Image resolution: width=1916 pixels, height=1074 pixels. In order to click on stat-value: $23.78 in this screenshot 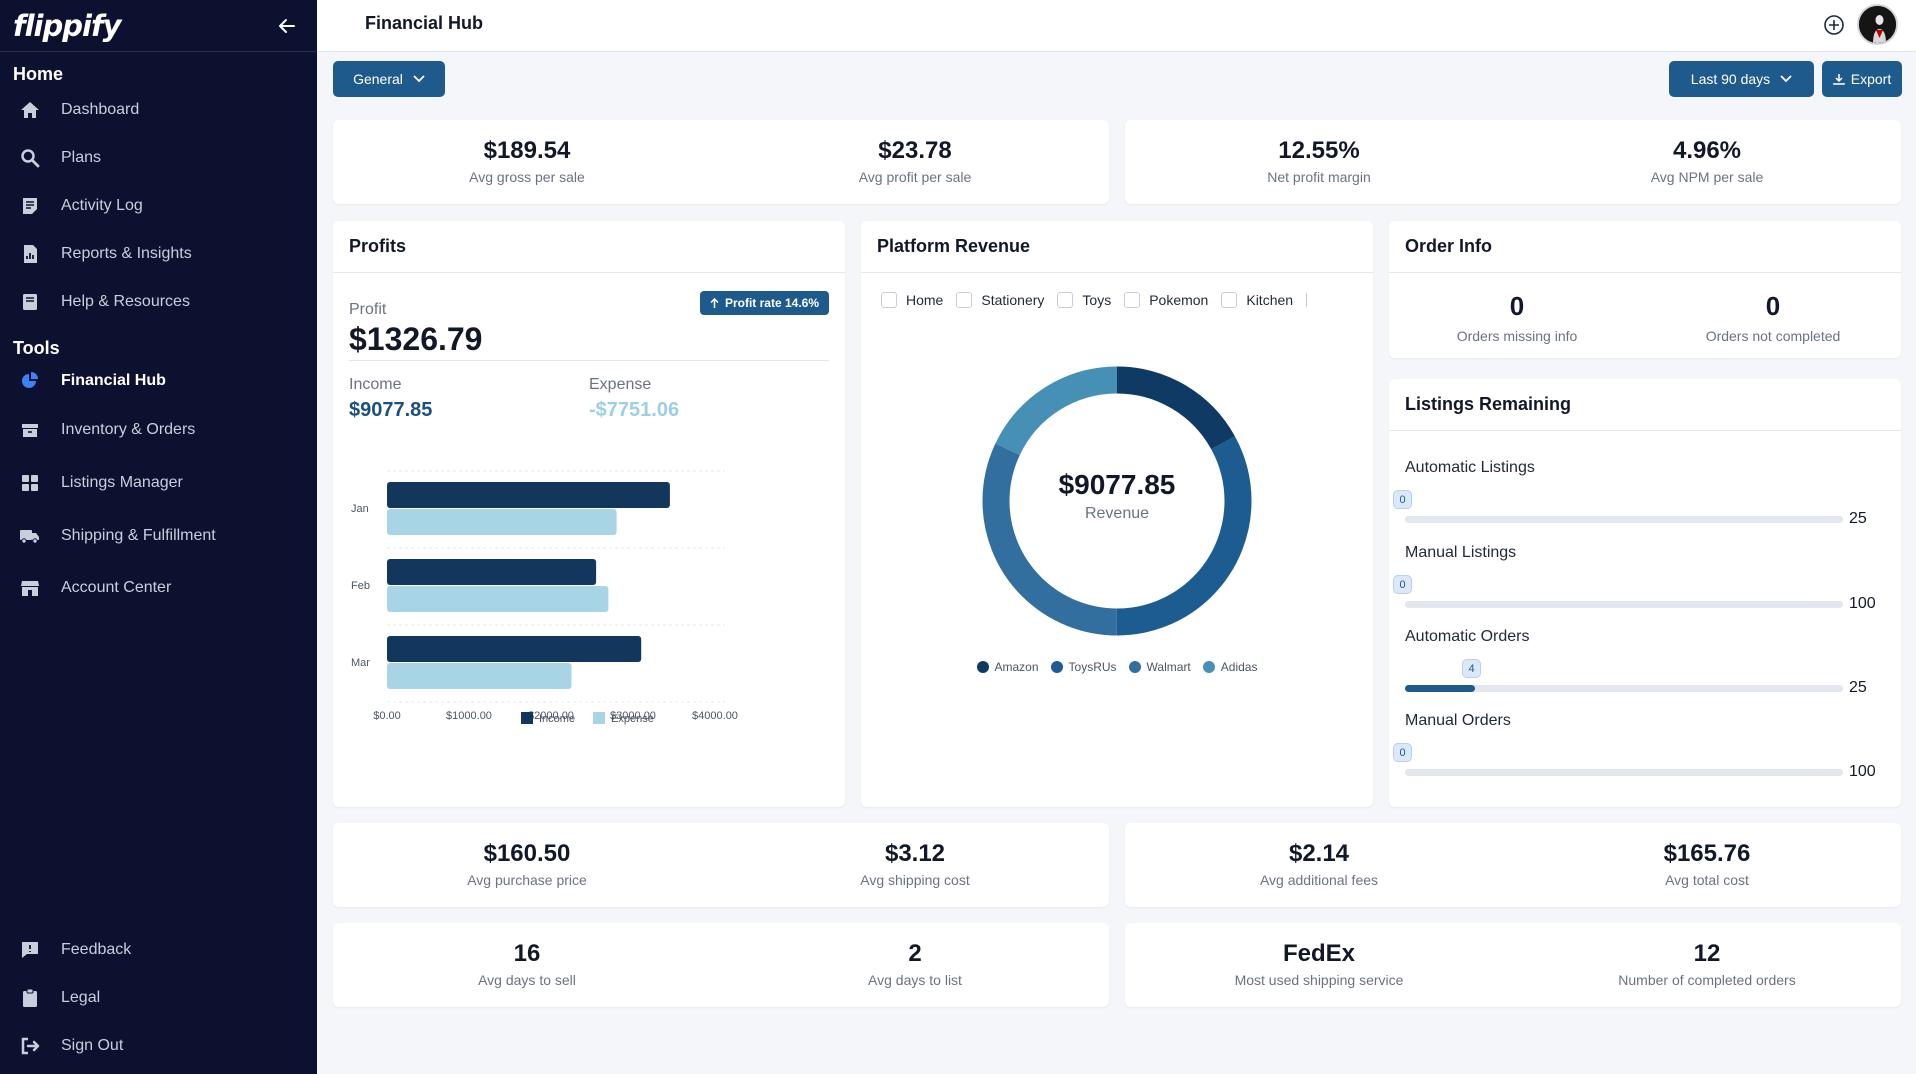, I will do `click(915, 150)`.